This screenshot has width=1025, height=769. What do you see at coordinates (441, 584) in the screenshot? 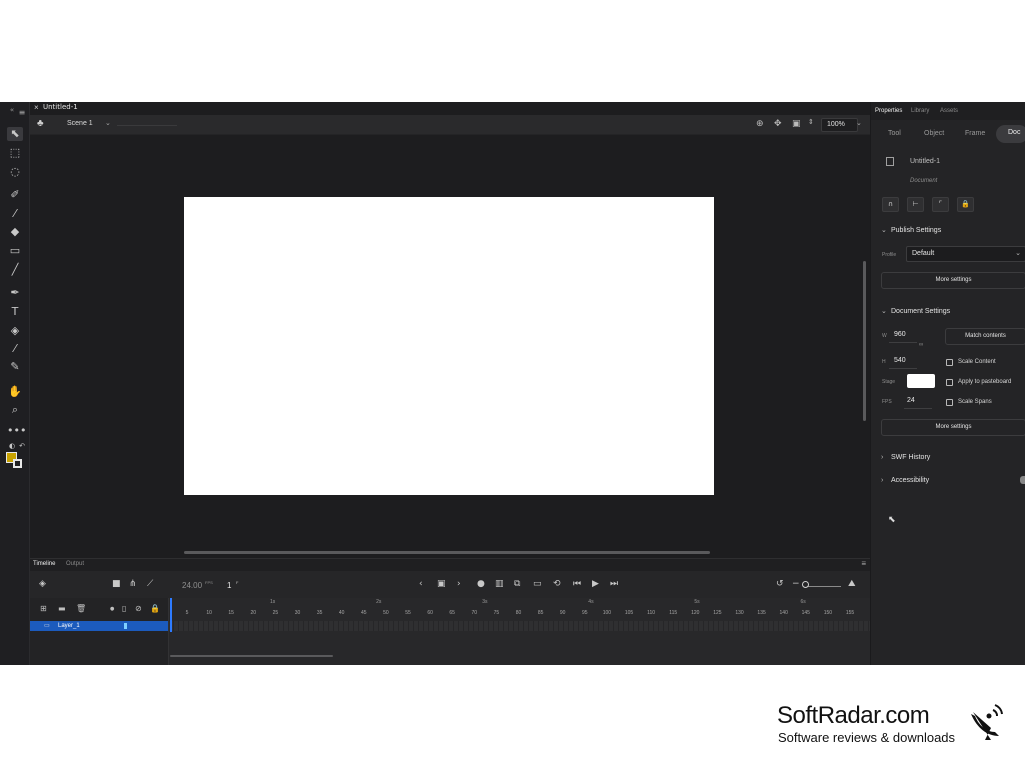
I see `insert-keyframe-icon: ▣` at bounding box center [441, 584].